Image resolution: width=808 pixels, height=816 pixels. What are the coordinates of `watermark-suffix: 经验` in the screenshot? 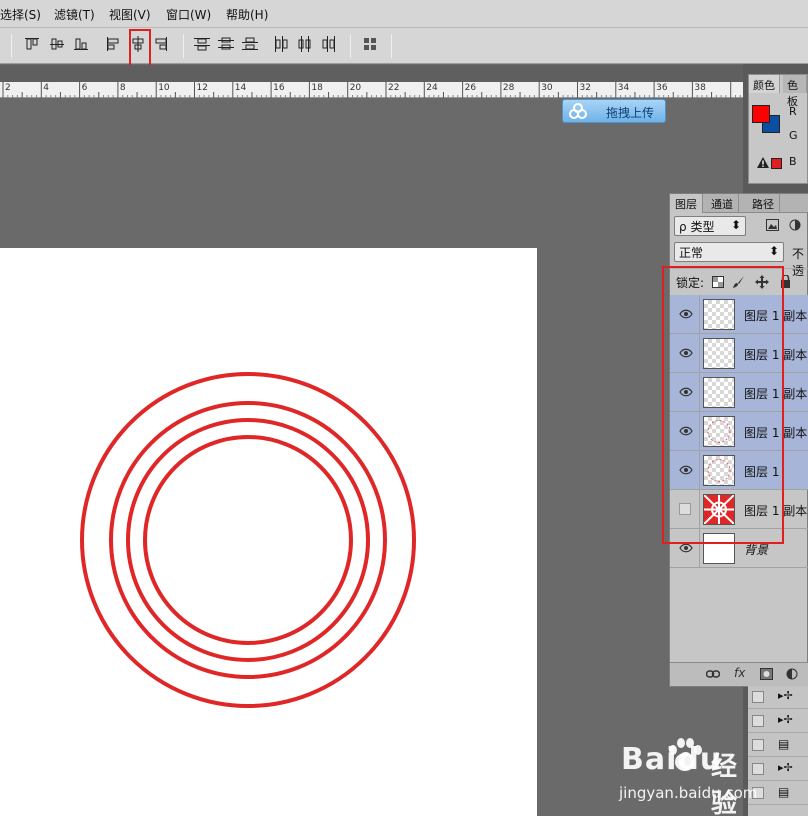 It's located at (724, 784).